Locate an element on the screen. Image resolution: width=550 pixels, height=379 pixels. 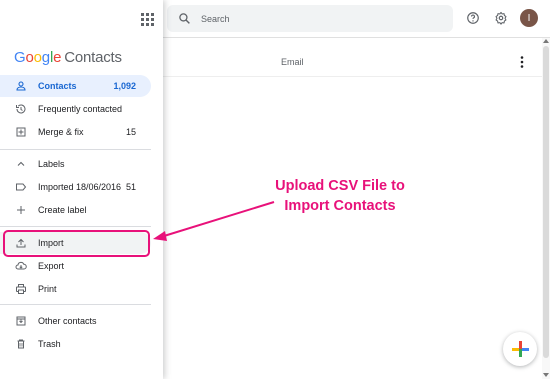
app-logo: Google Contacts is located at coordinates (68, 57).